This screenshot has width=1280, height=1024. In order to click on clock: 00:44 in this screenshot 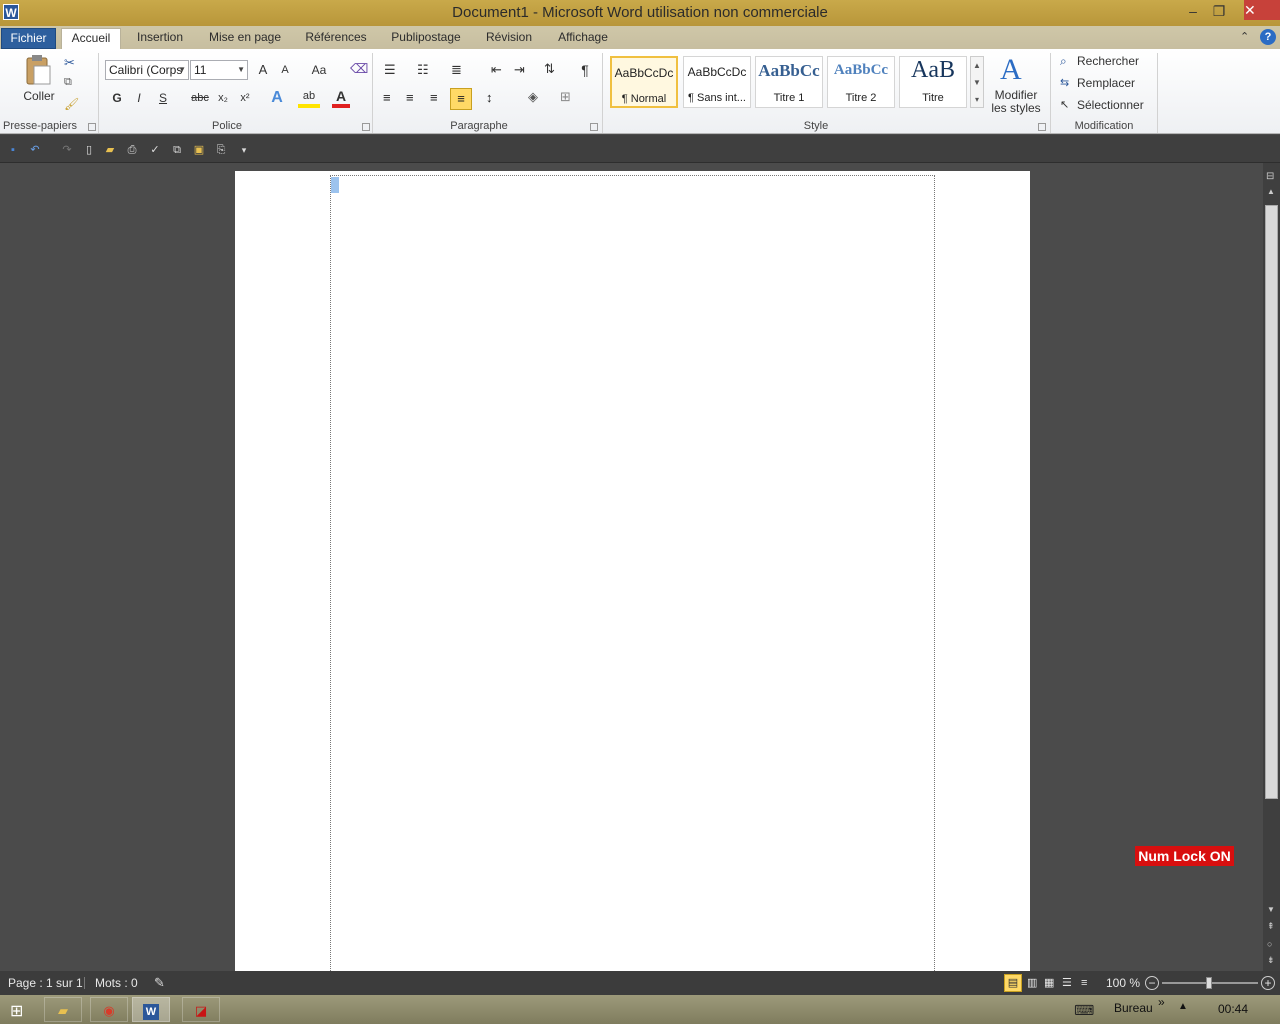, I will do `click(1233, 1009)`.